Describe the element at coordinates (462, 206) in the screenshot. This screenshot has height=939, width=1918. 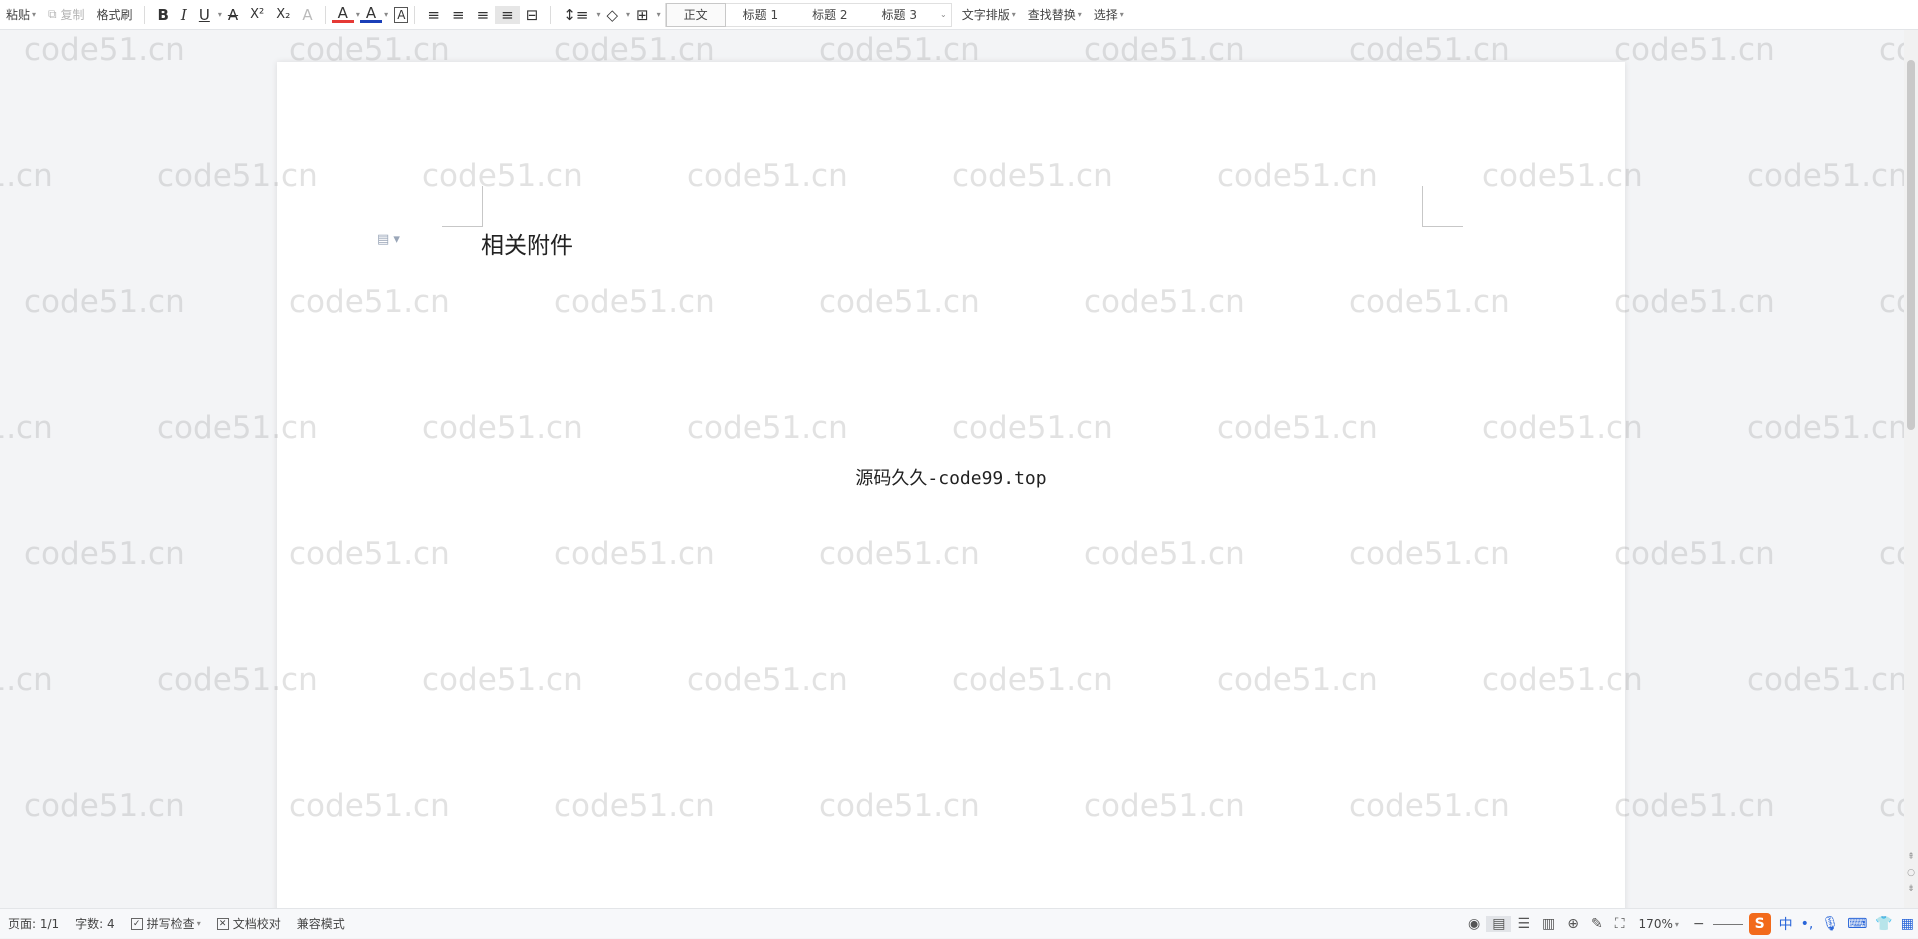
I see `margin-corner-top-left` at that location.